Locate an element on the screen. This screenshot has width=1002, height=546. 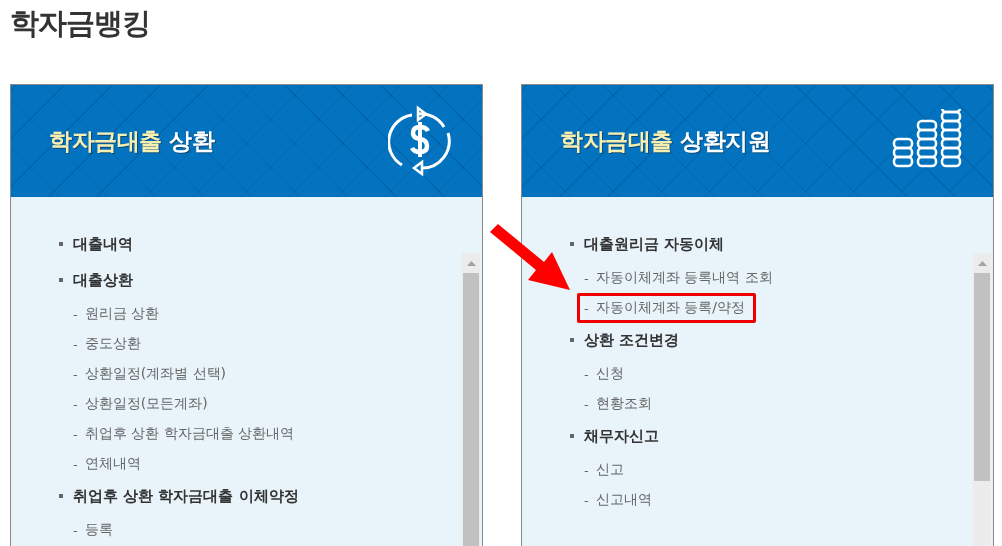
menu-item-link: 자동이체계좌 등록/약정 is located at coordinates (670, 308).